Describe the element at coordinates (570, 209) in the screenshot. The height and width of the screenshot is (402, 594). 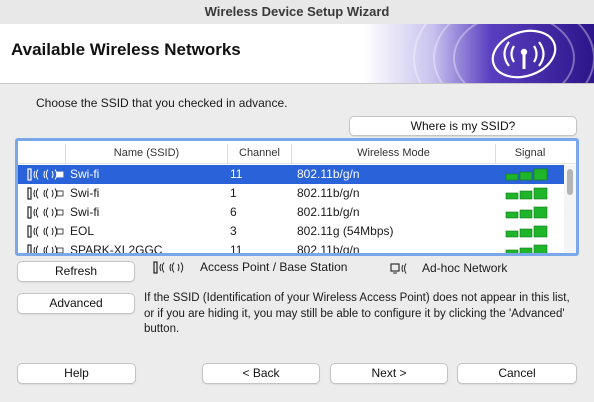
I see `table-scrollbar` at that location.